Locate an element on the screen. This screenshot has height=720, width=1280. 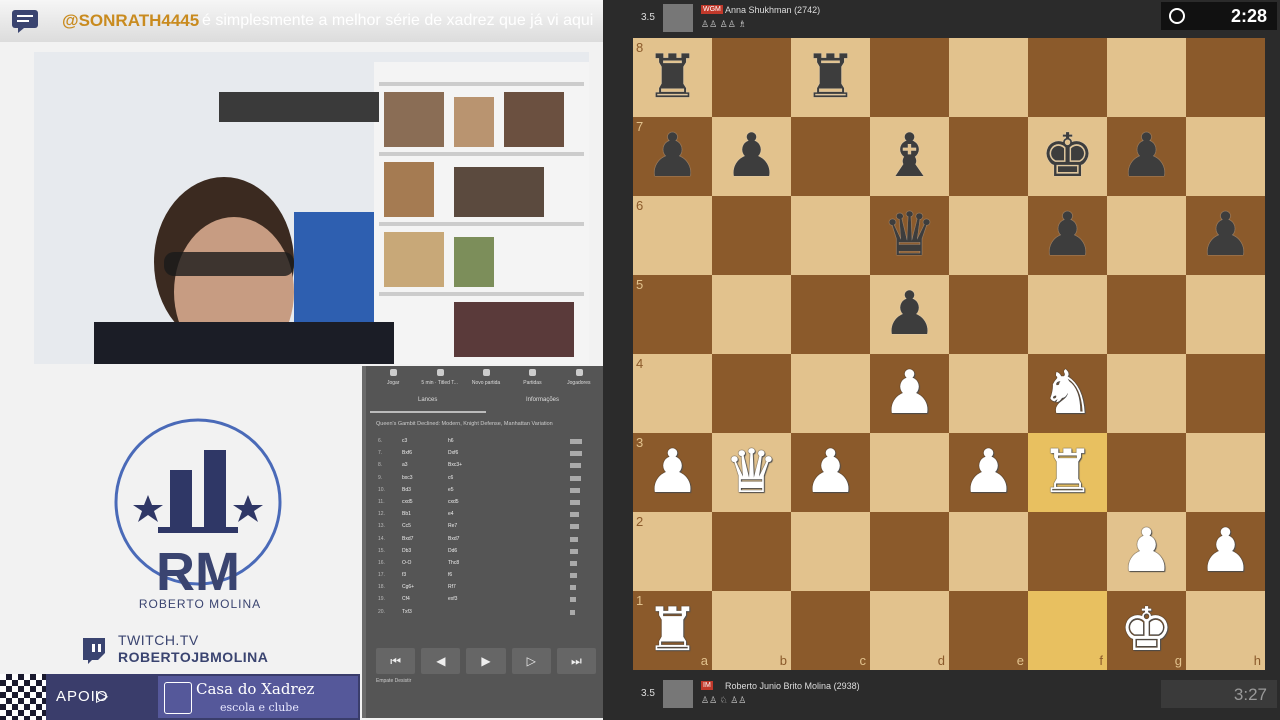
white-move: a3 is located at coordinates (405, 465).